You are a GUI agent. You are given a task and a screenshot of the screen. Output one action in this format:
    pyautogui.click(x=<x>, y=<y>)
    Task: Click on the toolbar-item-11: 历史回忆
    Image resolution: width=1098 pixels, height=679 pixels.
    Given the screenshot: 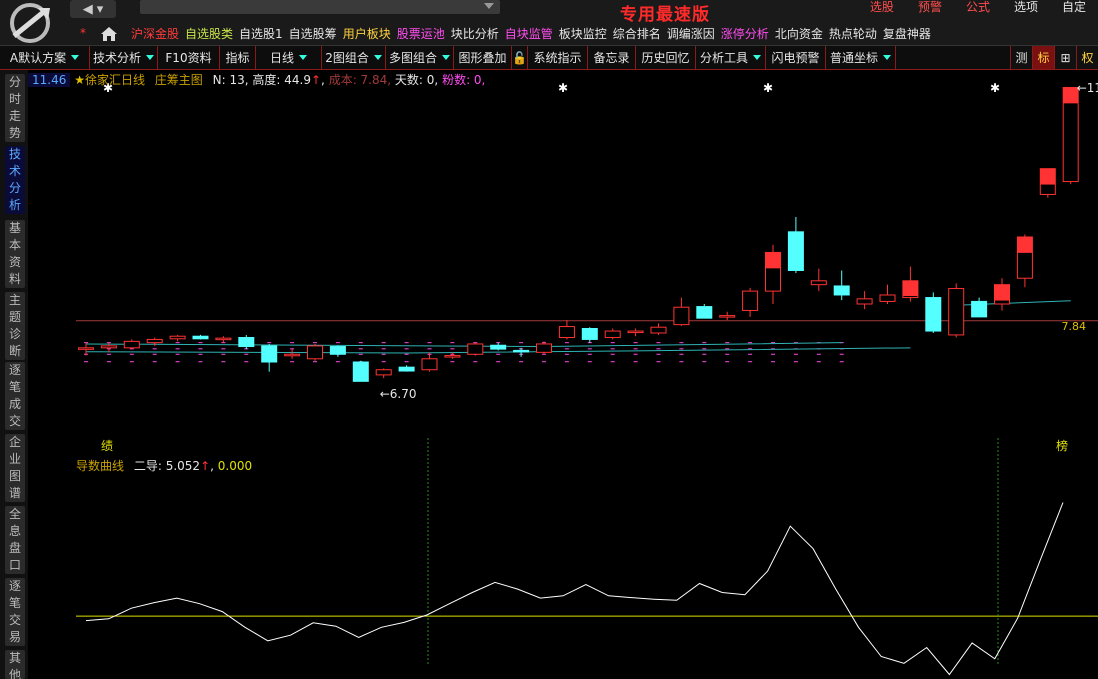 What is the action you would take?
    pyautogui.click(x=666, y=57)
    